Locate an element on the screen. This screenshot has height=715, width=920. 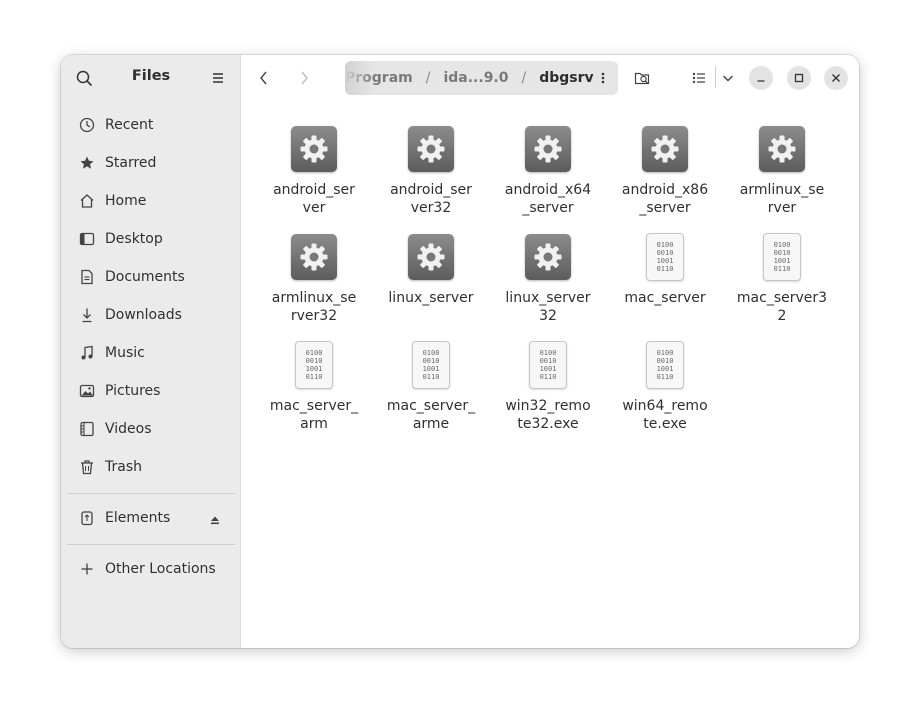
path-bar: Program / ida...9.0 / dbgsrv is located at coordinates (481, 78).